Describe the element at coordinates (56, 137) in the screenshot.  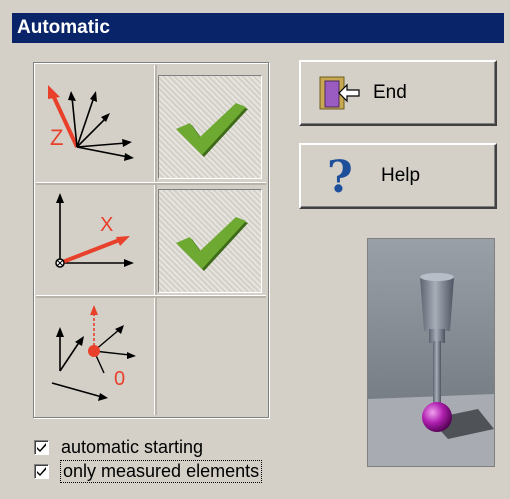
I see `z-label: Z` at that location.